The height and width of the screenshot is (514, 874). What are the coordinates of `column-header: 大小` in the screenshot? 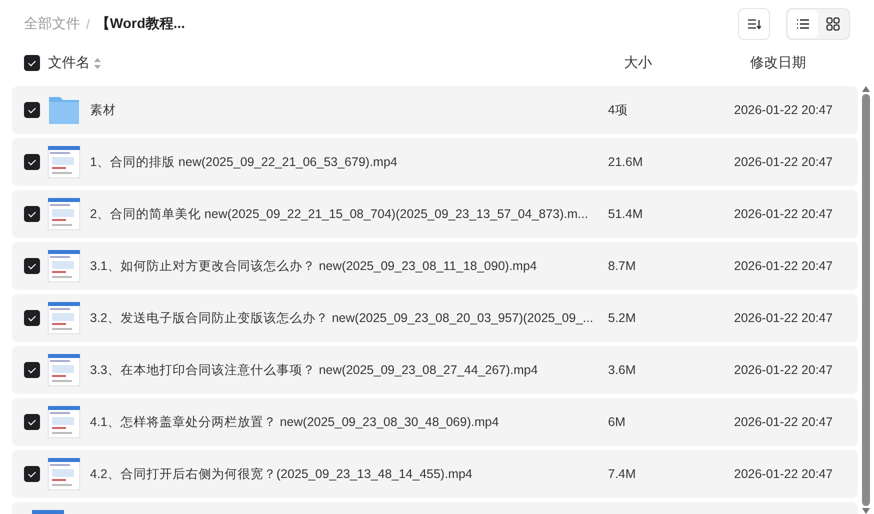 It's located at (638, 63).